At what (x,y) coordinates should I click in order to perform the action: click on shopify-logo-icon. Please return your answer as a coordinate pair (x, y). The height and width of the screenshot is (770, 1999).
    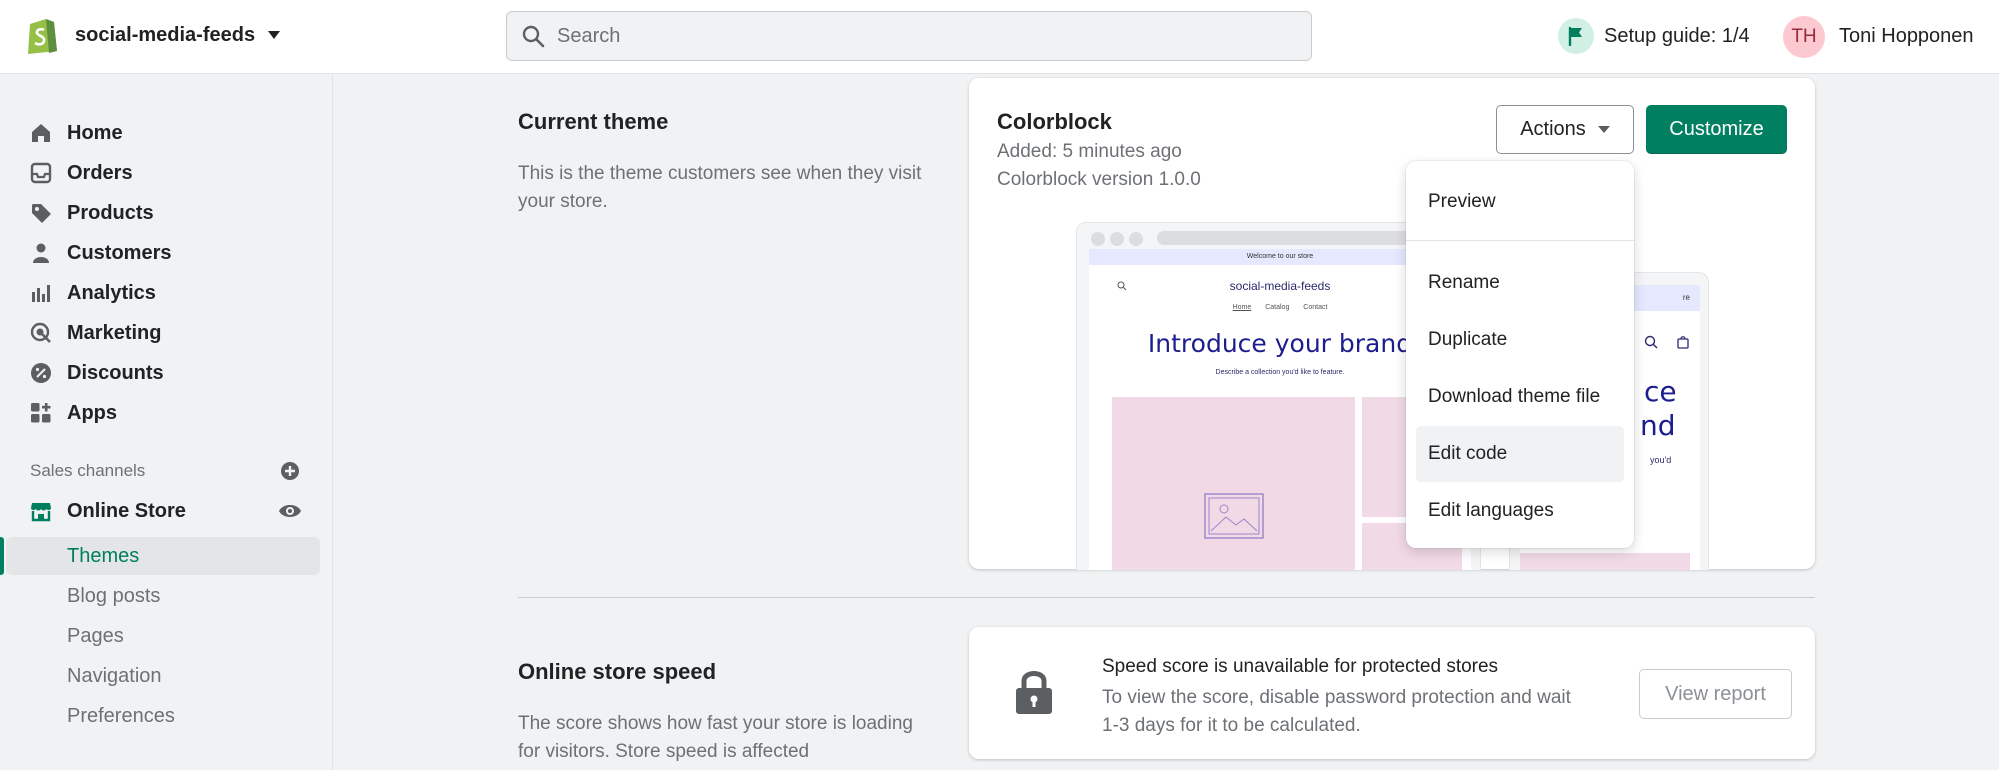
    Looking at the image, I should click on (42, 35).